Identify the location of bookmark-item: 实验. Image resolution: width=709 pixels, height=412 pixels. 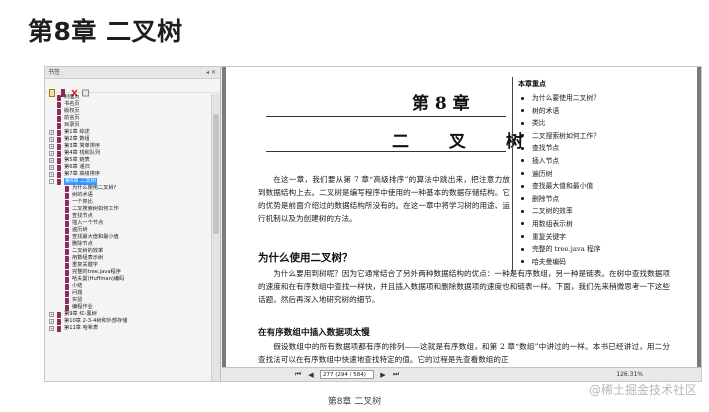
(128, 300).